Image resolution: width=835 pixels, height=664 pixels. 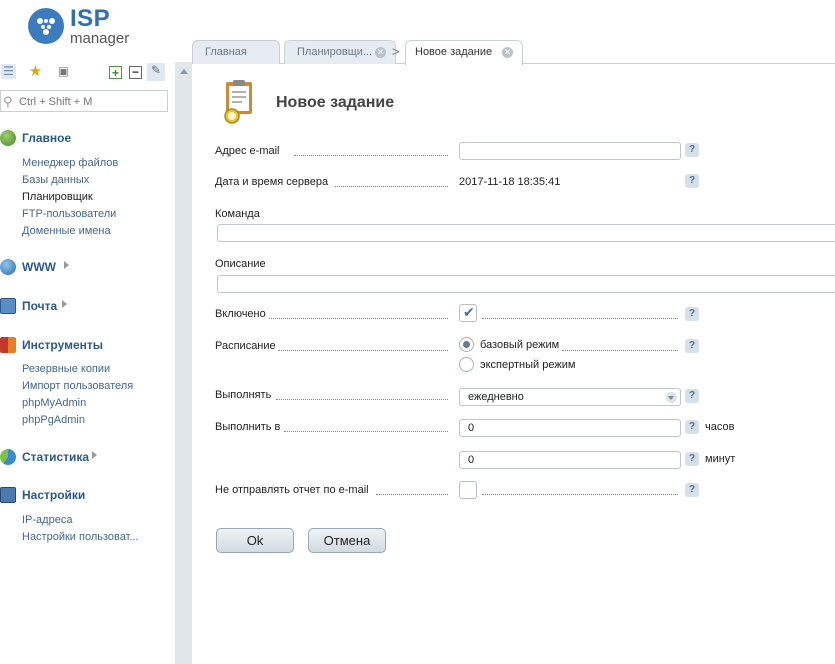 What do you see at coordinates (8, 267) in the screenshot?
I see `globe-icon` at bounding box center [8, 267].